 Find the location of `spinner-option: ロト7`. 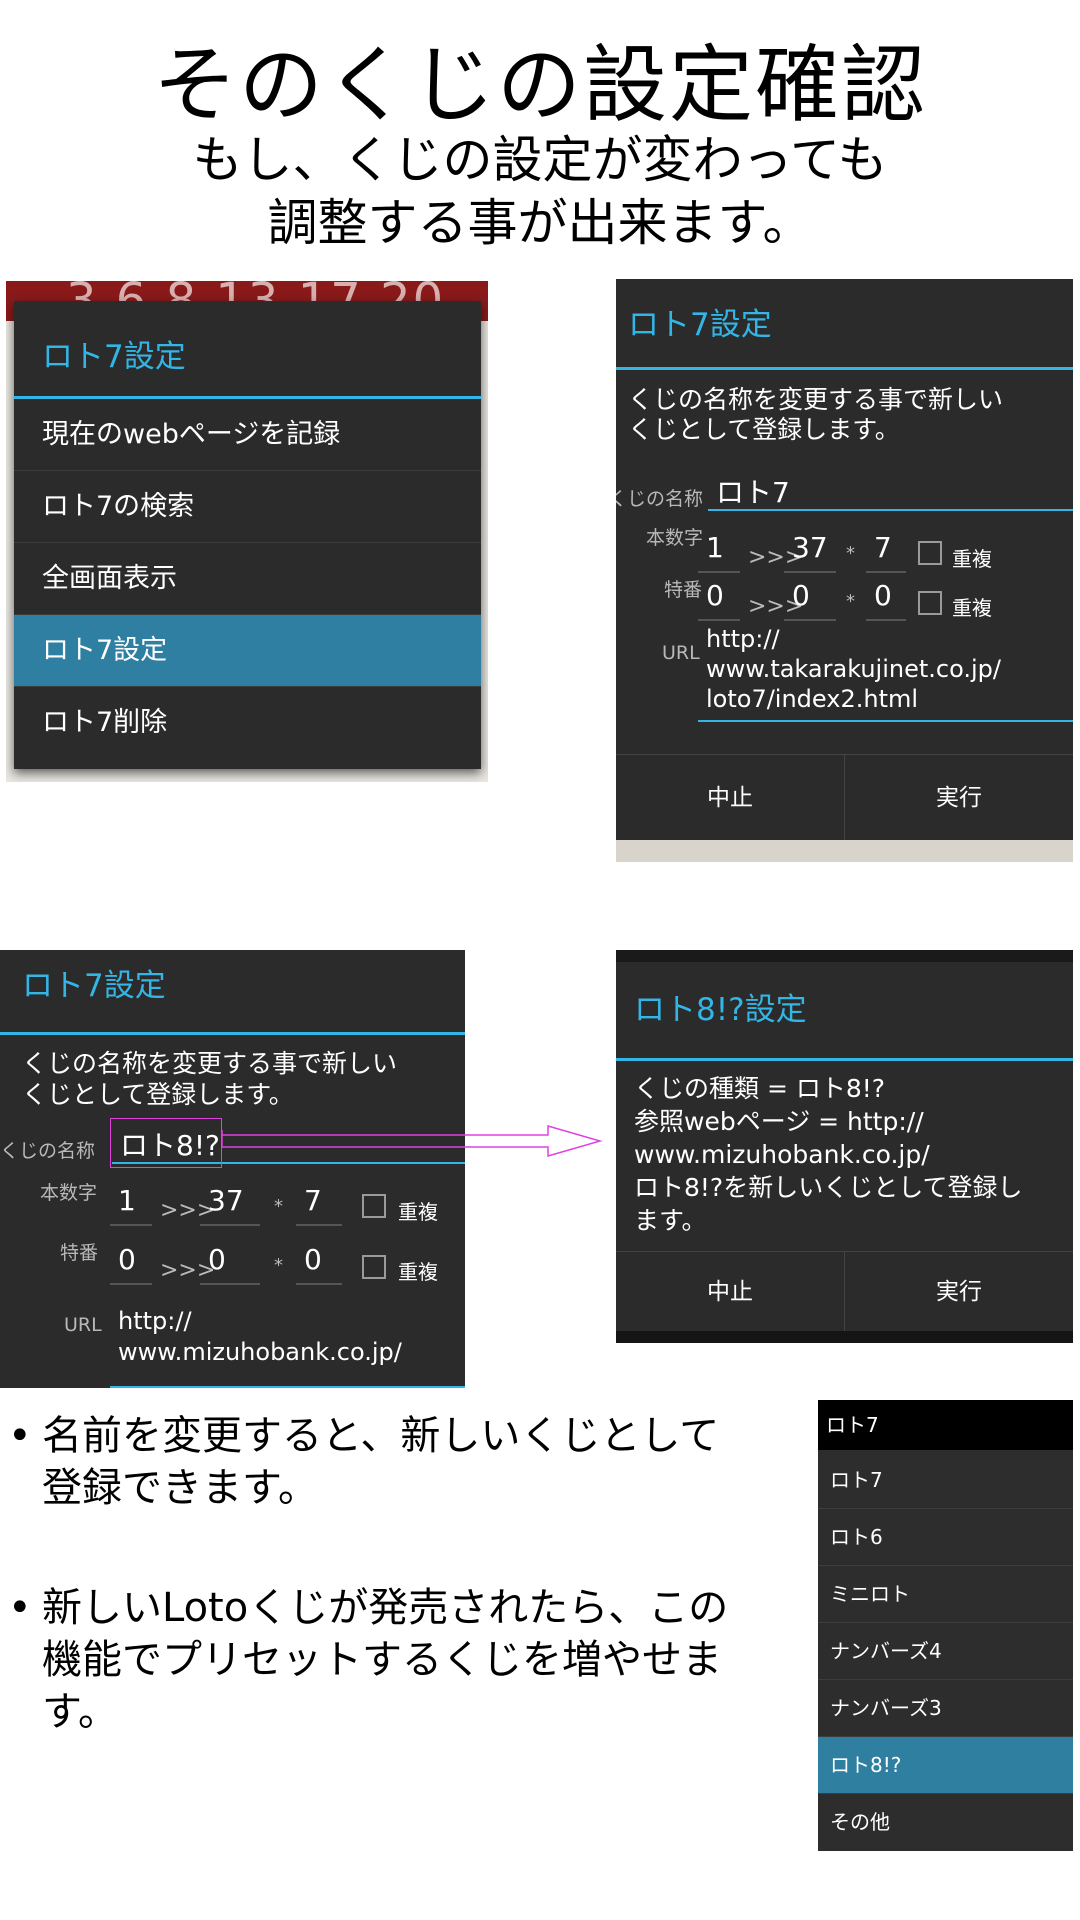

spinner-option: ロト7 is located at coordinates (945, 1480).